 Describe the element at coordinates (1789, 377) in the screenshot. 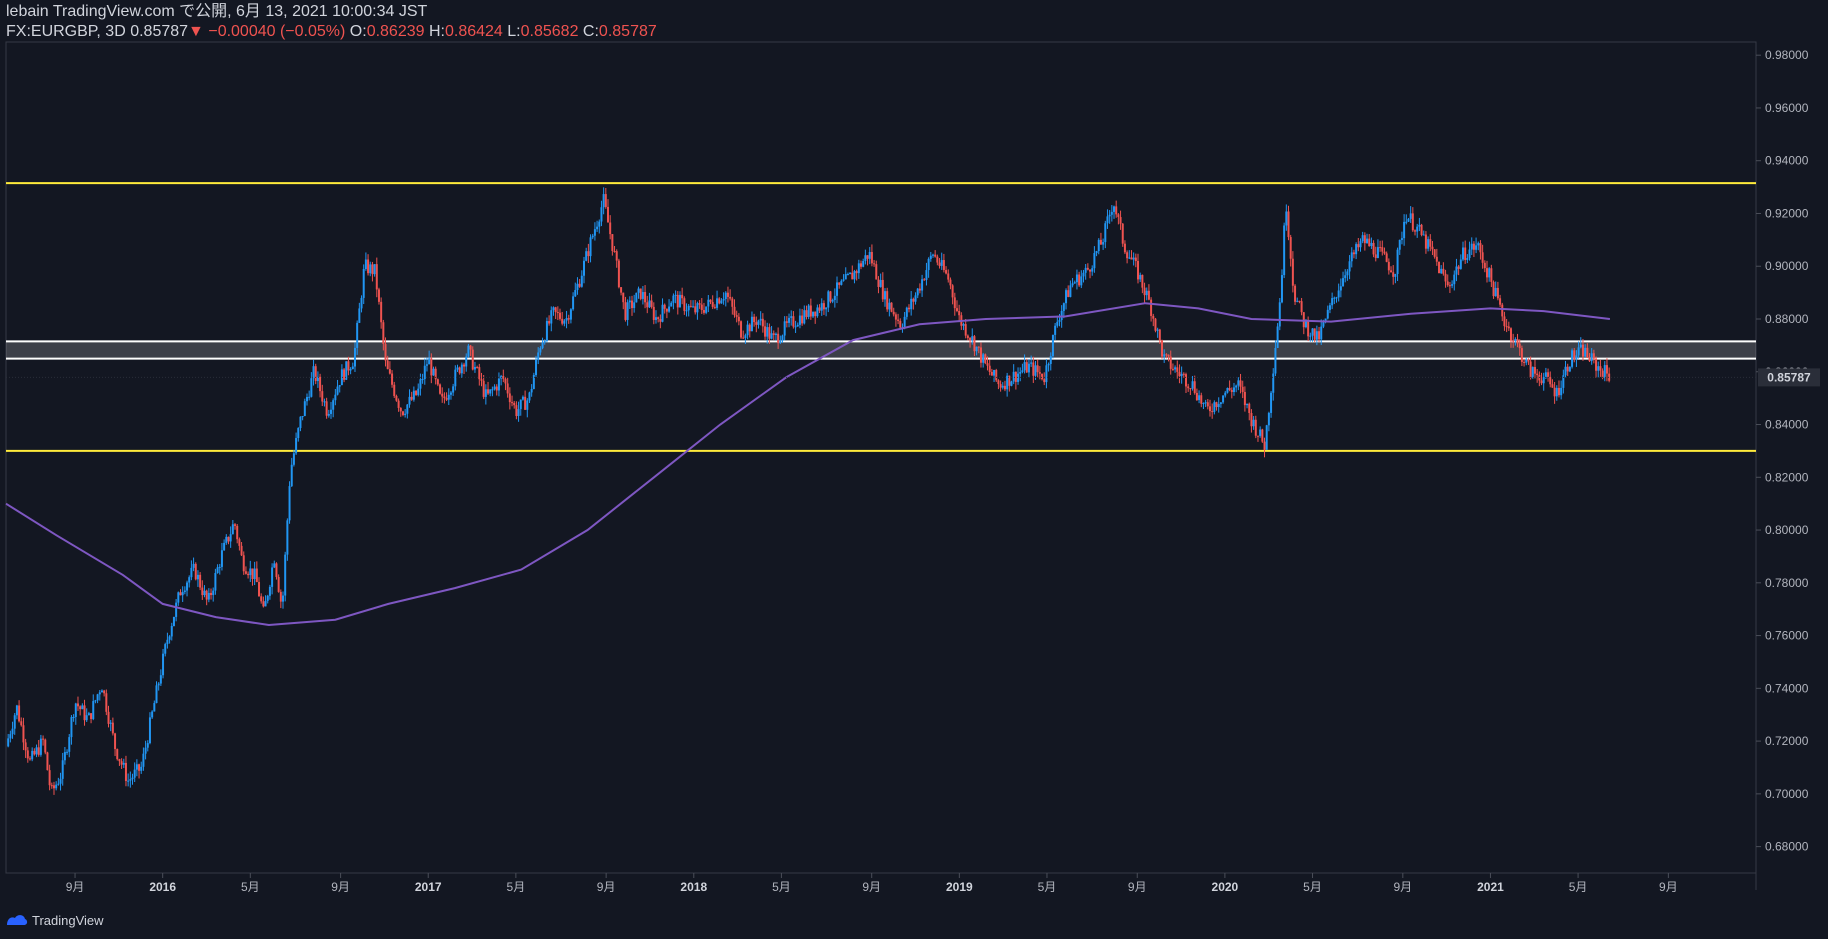

I see `last-price-tag-label: 0.85787` at that location.